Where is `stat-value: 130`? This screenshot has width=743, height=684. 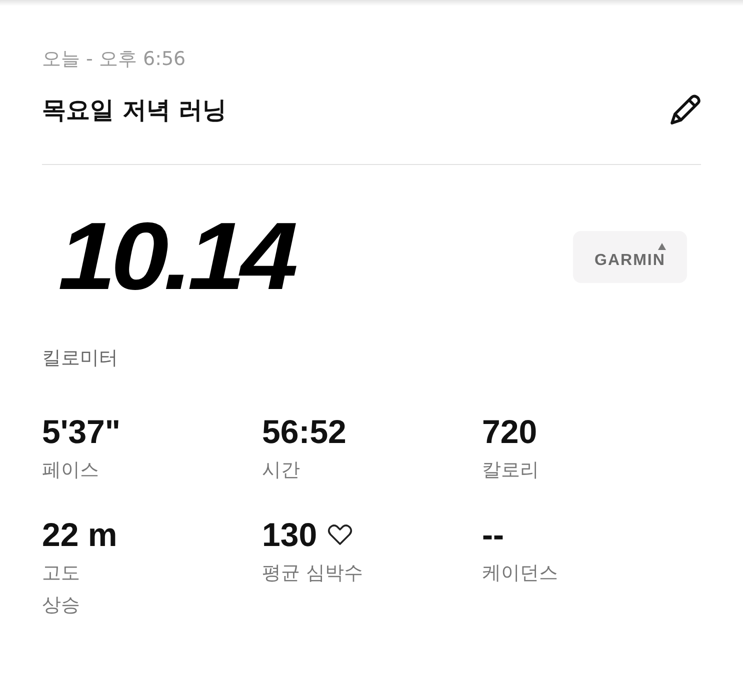 stat-value: 130 is located at coordinates (290, 535).